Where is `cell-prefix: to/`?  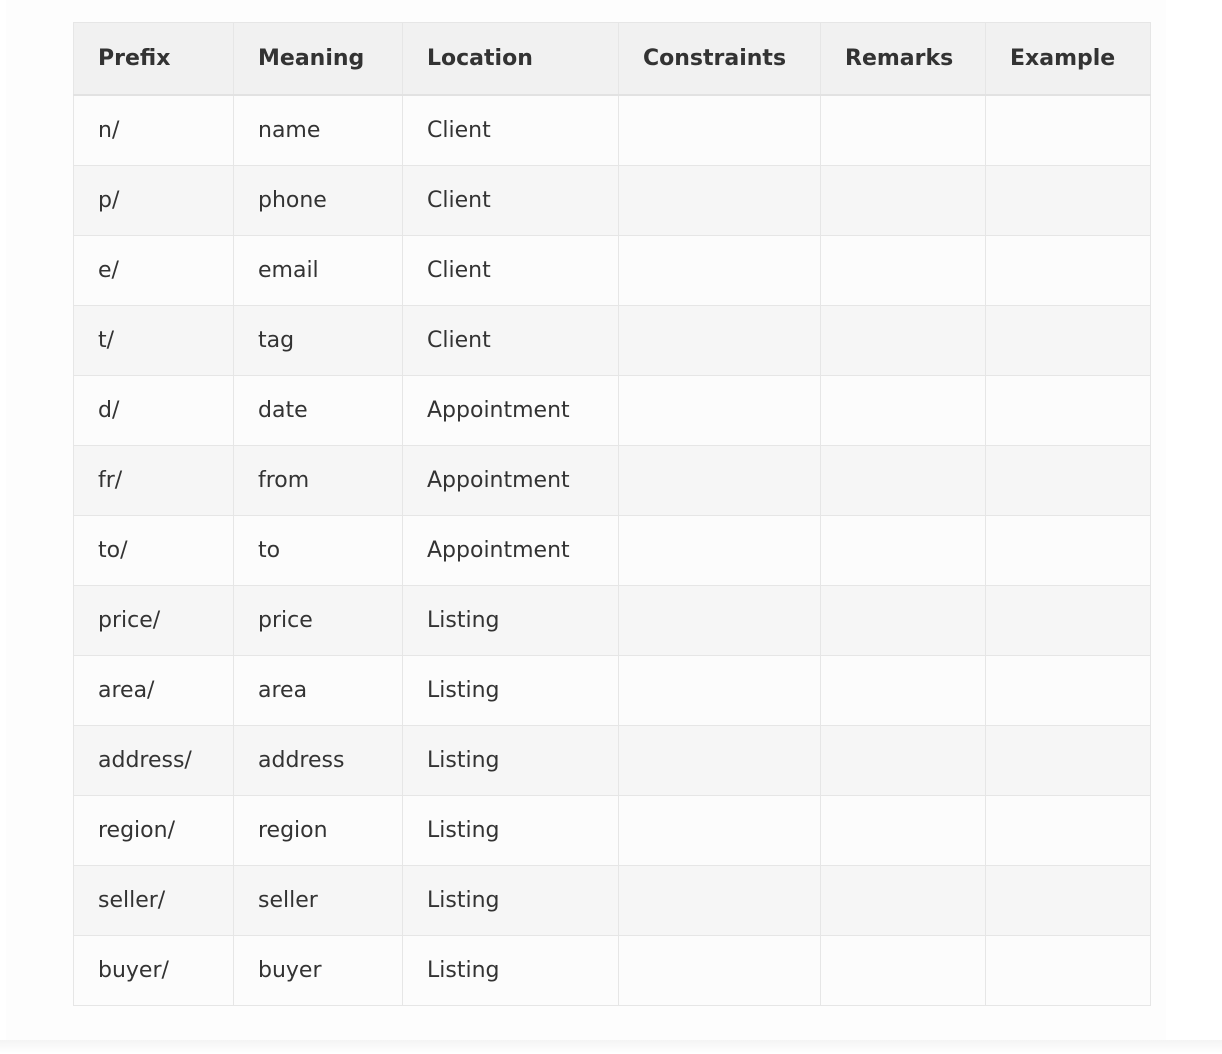 cell-prefix: to/ is located at coordinates (153, 550).